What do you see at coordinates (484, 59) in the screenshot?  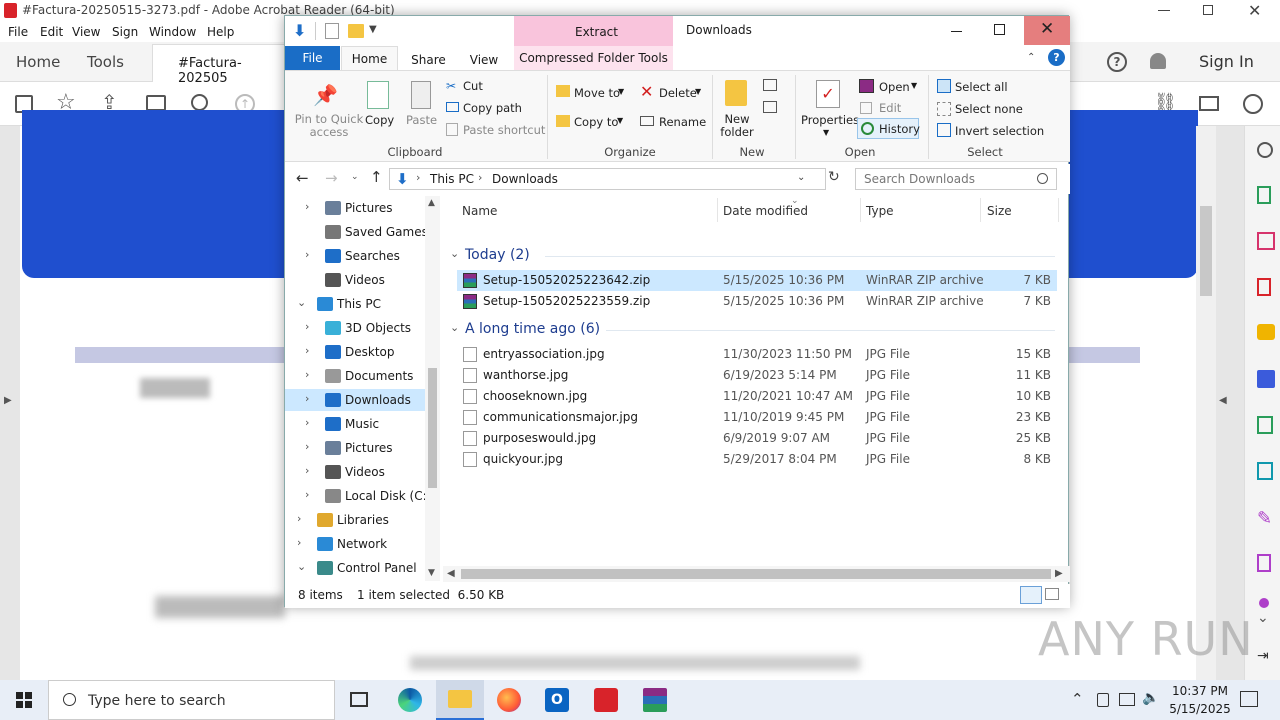 I see `tab-view: View` at bounding box center [484, 59].